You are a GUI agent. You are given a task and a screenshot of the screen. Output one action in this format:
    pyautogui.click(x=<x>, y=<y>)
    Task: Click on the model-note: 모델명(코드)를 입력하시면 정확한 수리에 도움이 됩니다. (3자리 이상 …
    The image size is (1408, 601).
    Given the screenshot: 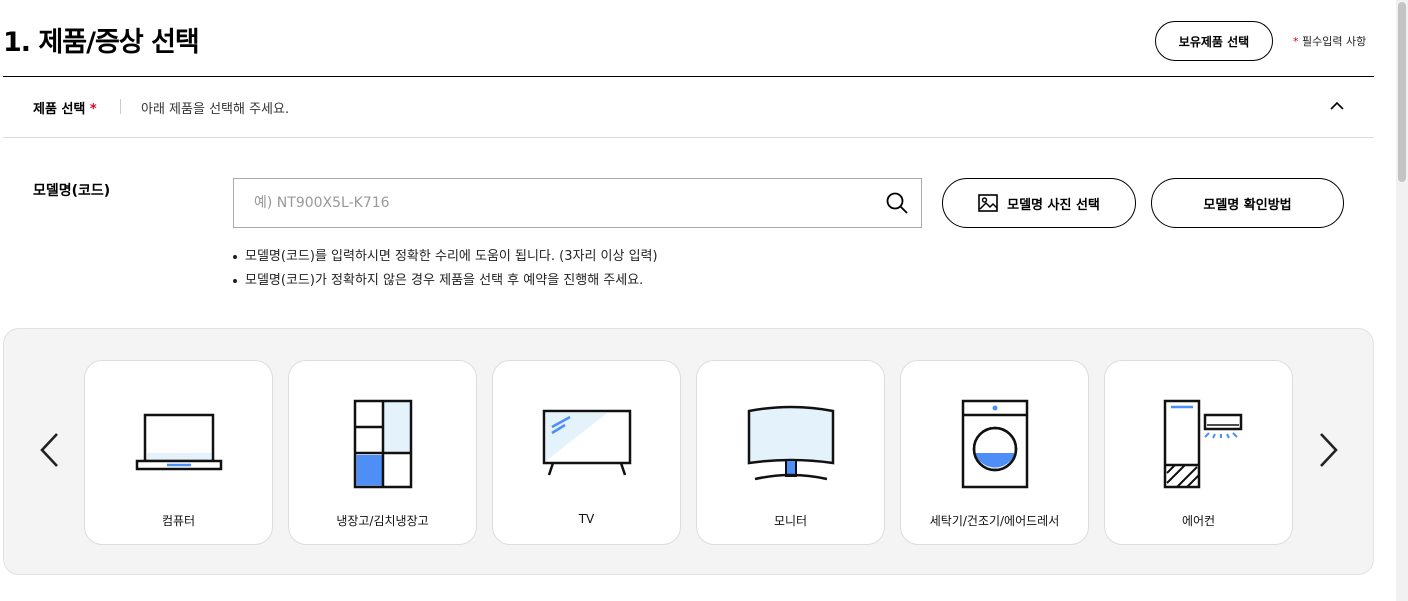 What is the action you would take?
    pyautogui.click(x=445, y=257)
    